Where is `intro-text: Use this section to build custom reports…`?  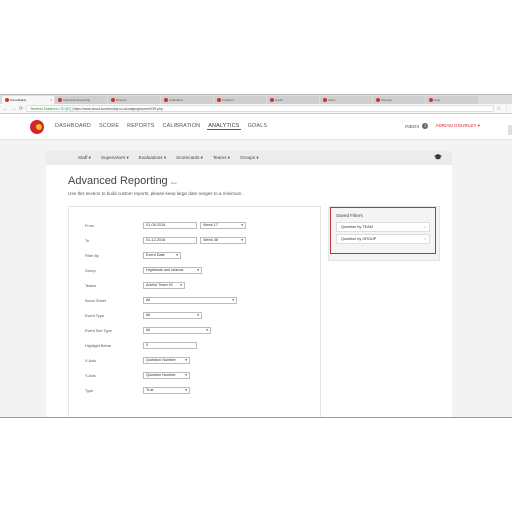 intro-text: Use this section to build custom reports… is located at coordinates (155, 193).